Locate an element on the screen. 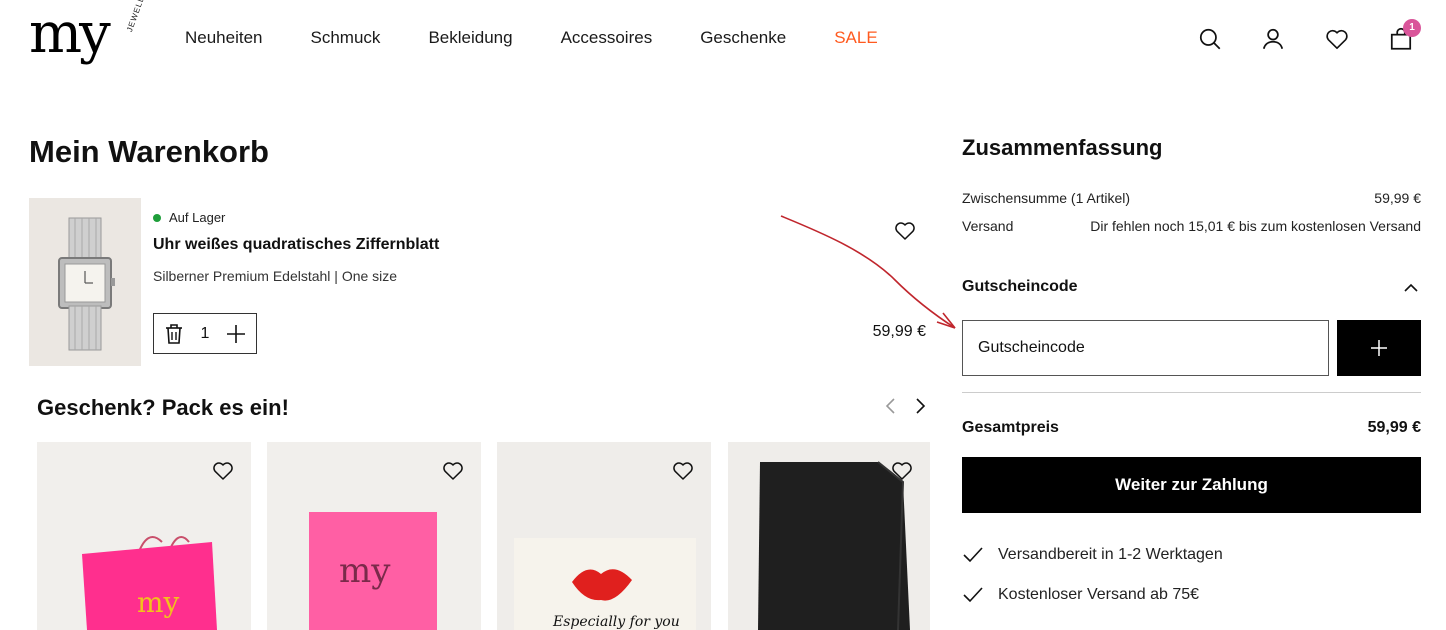 This screenshot has height=630, width=1446. usp-label: Kostenloser Versand ab 75€ is located at coordinates (1099, 594).